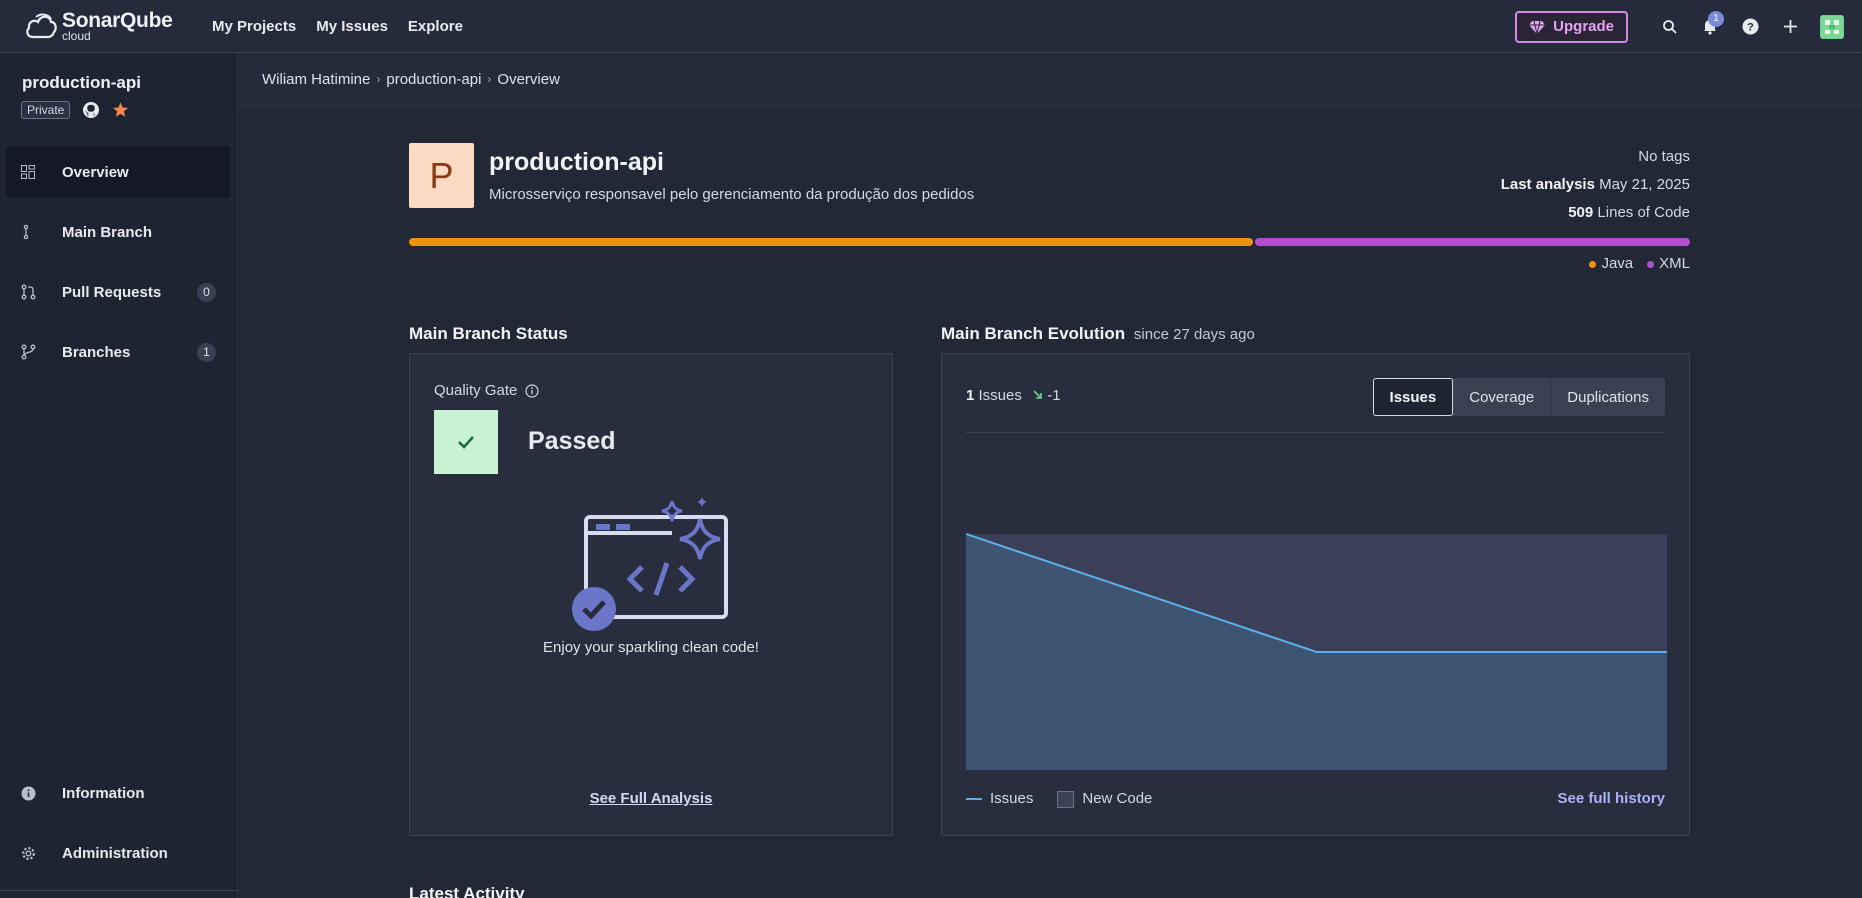 This screenshot has width=1862, height=898. I want to click on issues-delta-value: -1, so click(1054, 395).